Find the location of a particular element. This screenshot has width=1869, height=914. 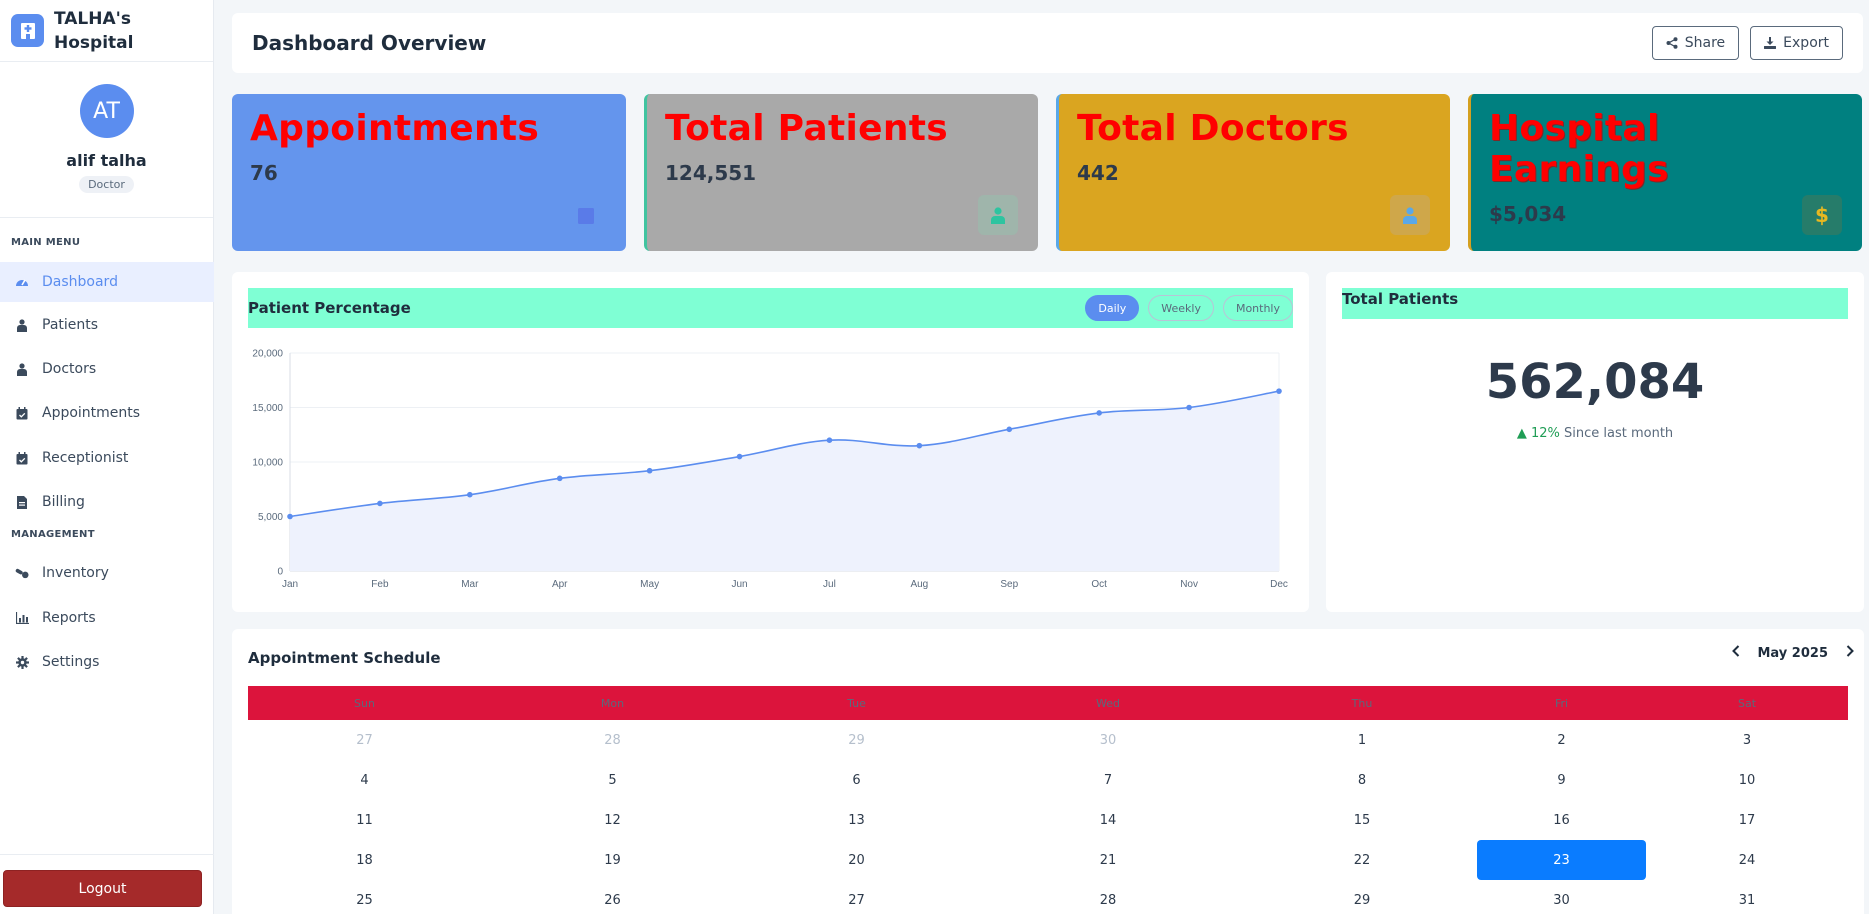

x-tick-label: May is located at coordinates (649, 584).